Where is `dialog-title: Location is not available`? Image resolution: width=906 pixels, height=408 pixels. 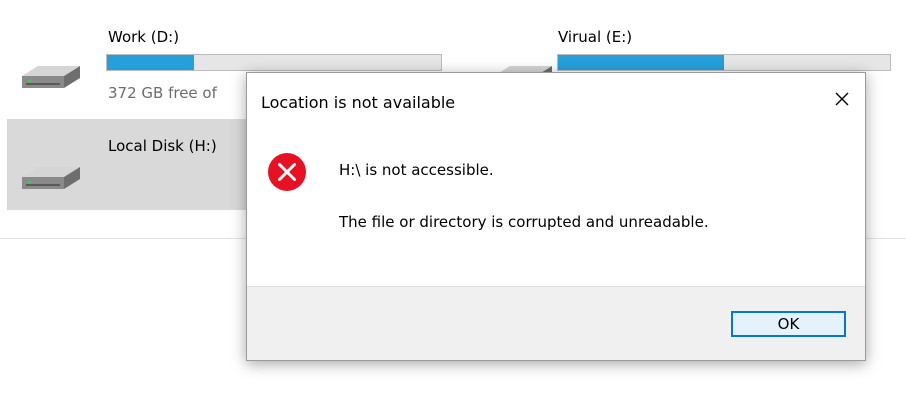
dialog-title: Location is not available is located at coordinates (358, 102).